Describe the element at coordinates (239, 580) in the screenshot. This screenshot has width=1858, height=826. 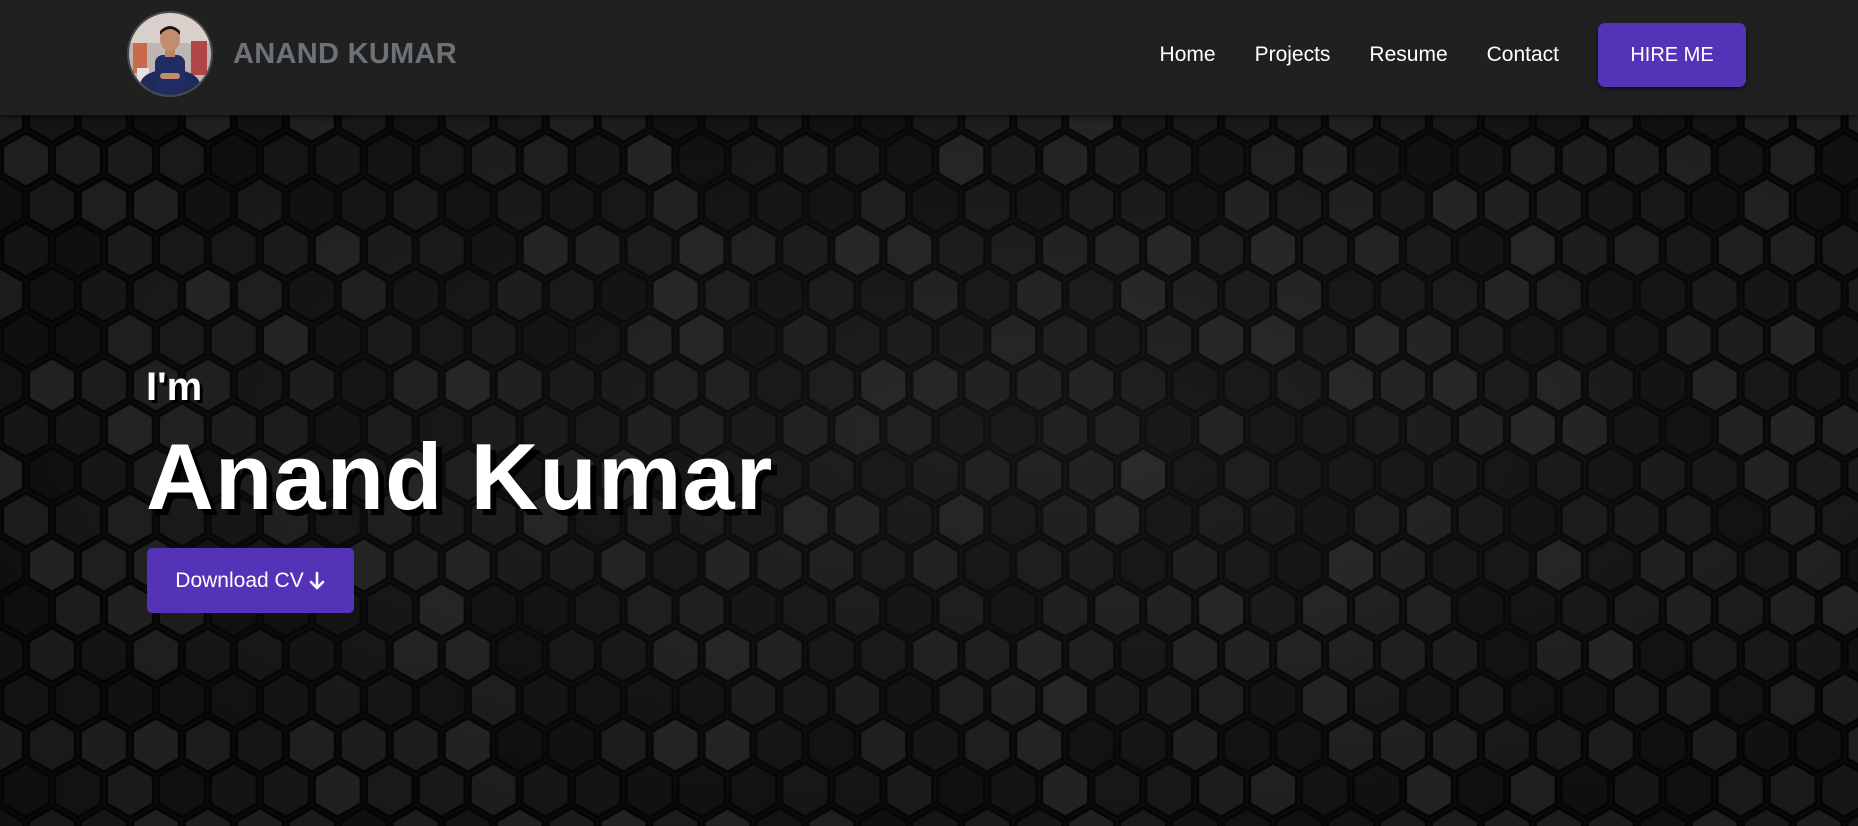
I see `download-cv-label: Download CV` at that location.